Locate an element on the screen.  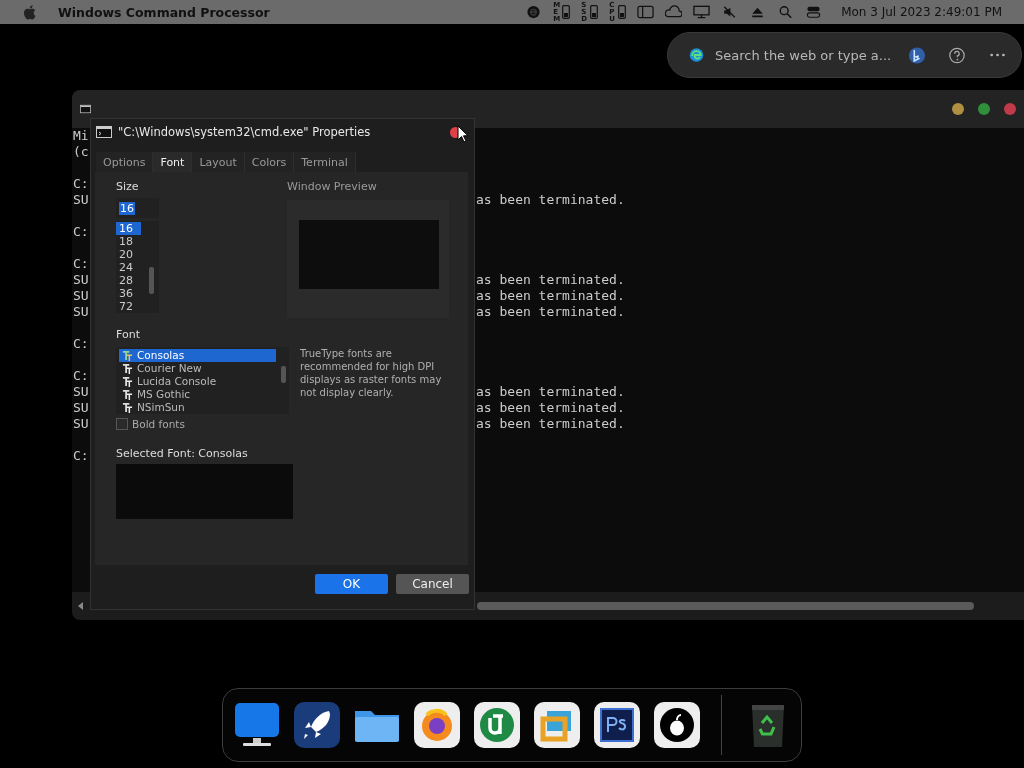
tab: Colors is located at coordinates (269, 162).